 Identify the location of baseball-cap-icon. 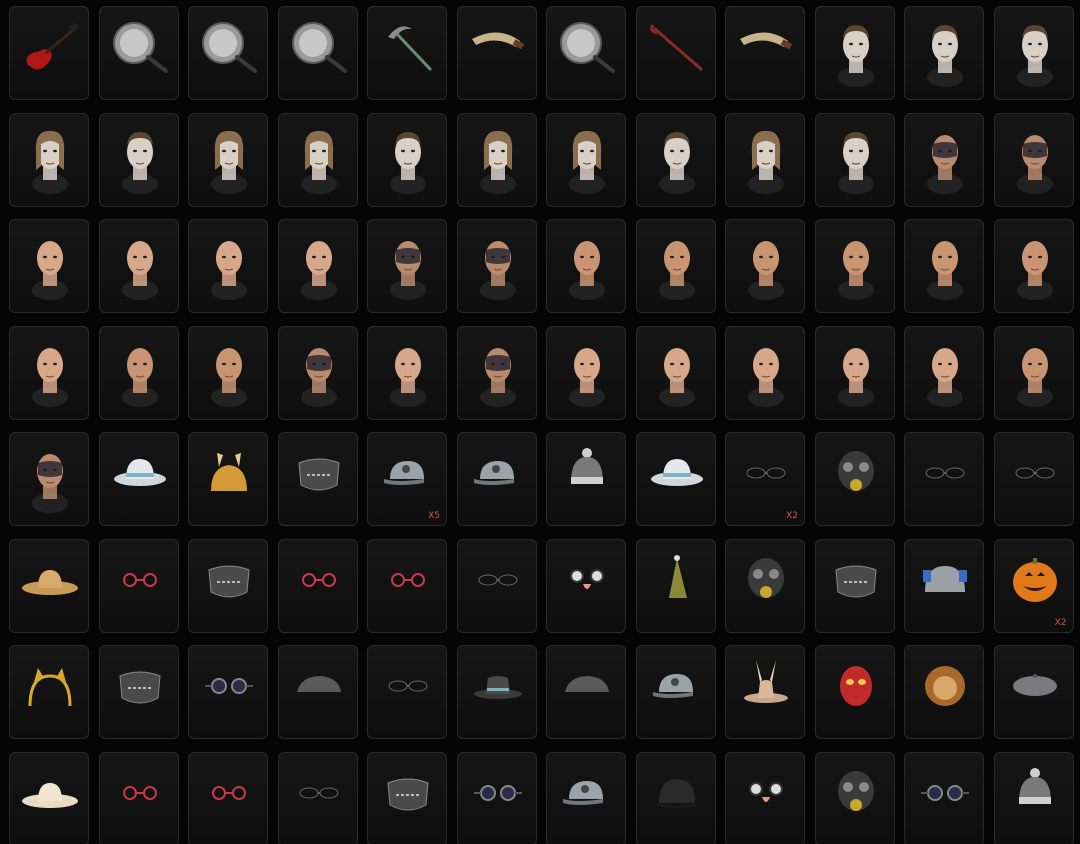
(493, 473).